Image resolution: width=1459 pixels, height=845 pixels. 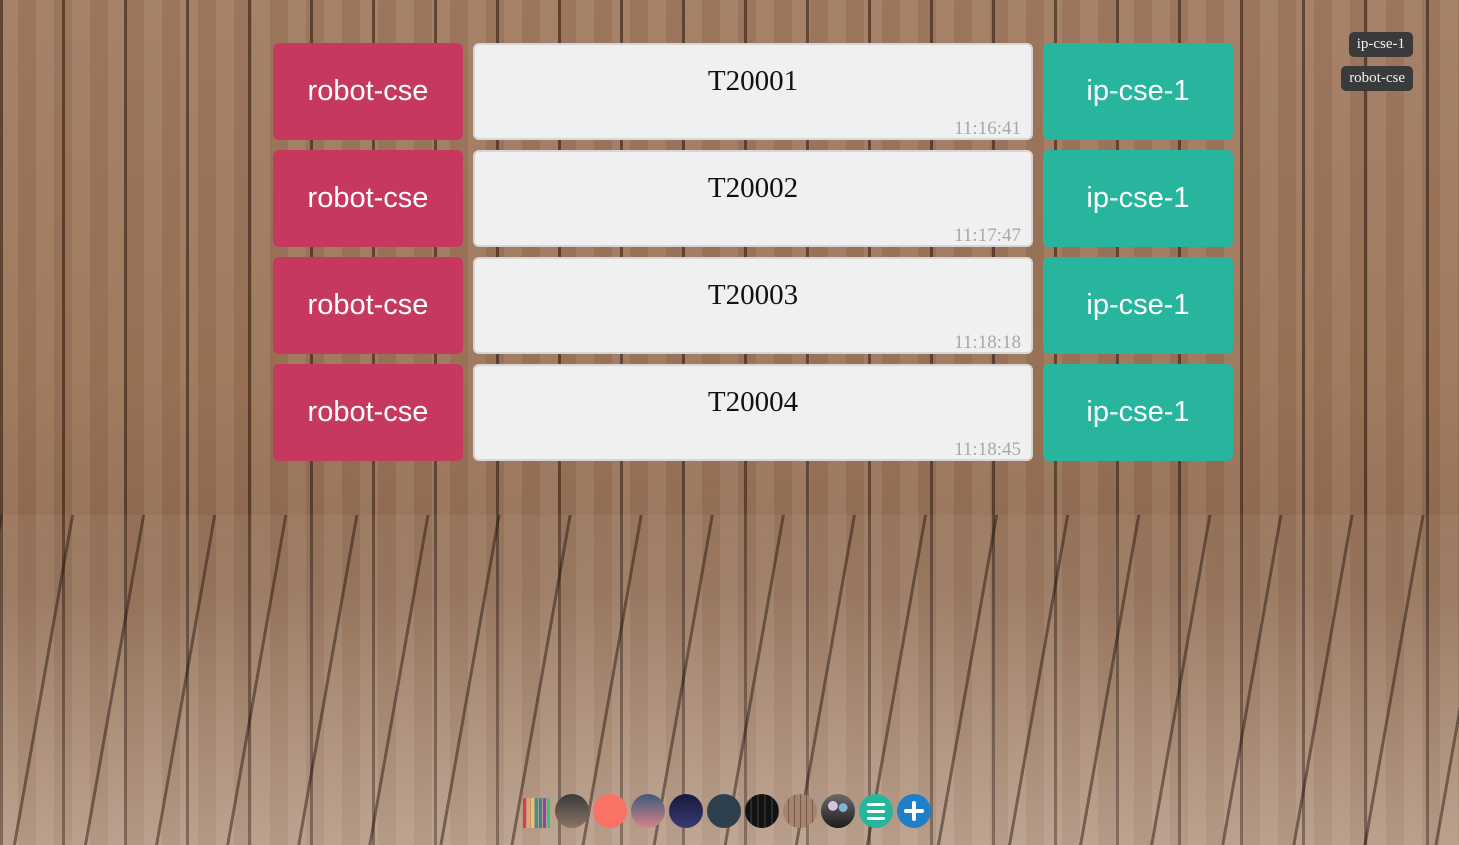 I want to click on ticket-title: T20004, so click(x=753, y=402).